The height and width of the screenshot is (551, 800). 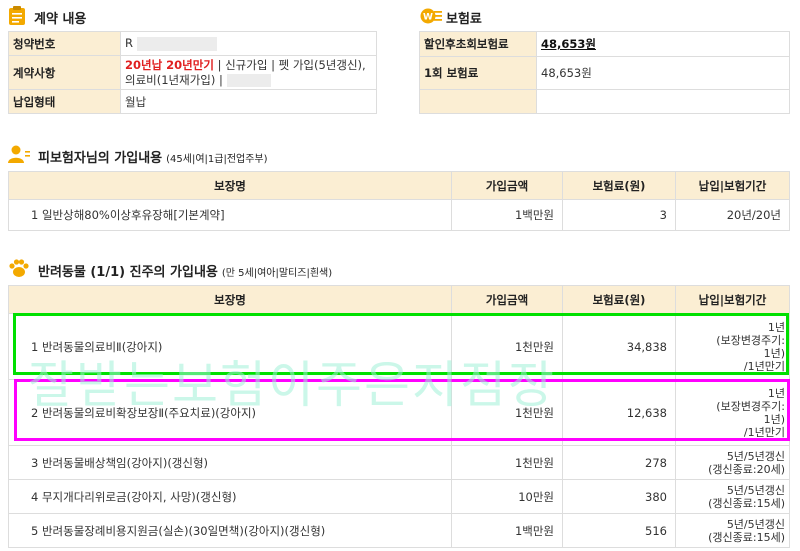 I want to click on premium-table: 할인후초회보험료 48,653원 1회 보험료 48,653원, so click(x=604, y=72).